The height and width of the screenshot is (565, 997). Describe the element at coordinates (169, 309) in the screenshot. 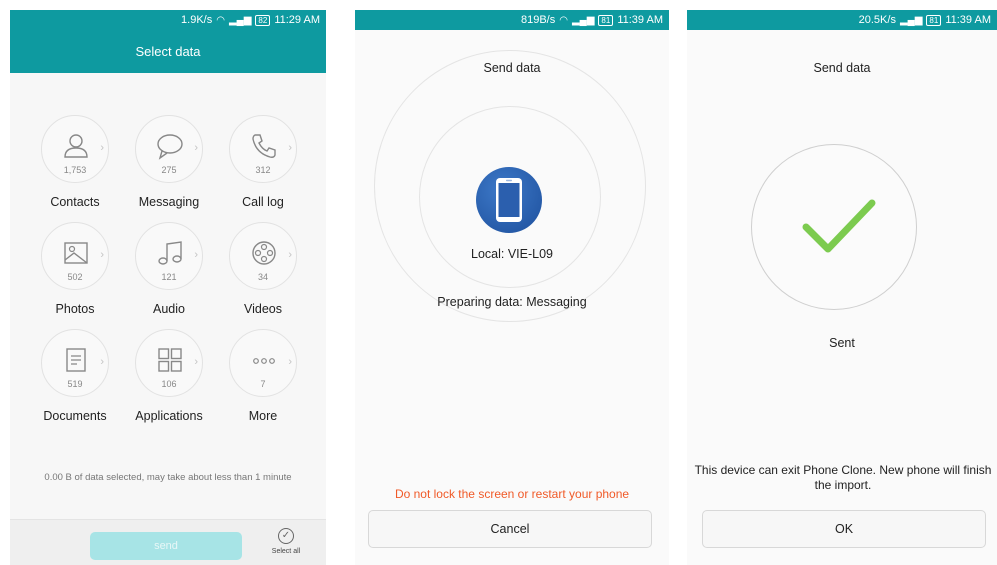

I see `category-label: Audio` at that location.